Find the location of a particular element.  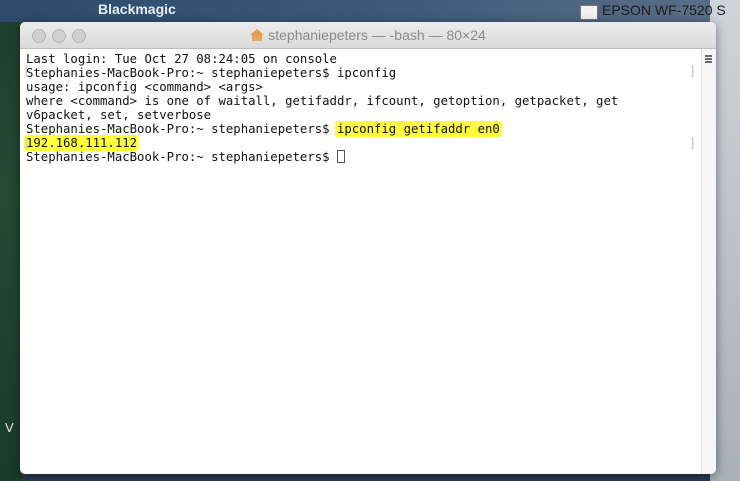

text-cursor is located at coordinates (340, 156).